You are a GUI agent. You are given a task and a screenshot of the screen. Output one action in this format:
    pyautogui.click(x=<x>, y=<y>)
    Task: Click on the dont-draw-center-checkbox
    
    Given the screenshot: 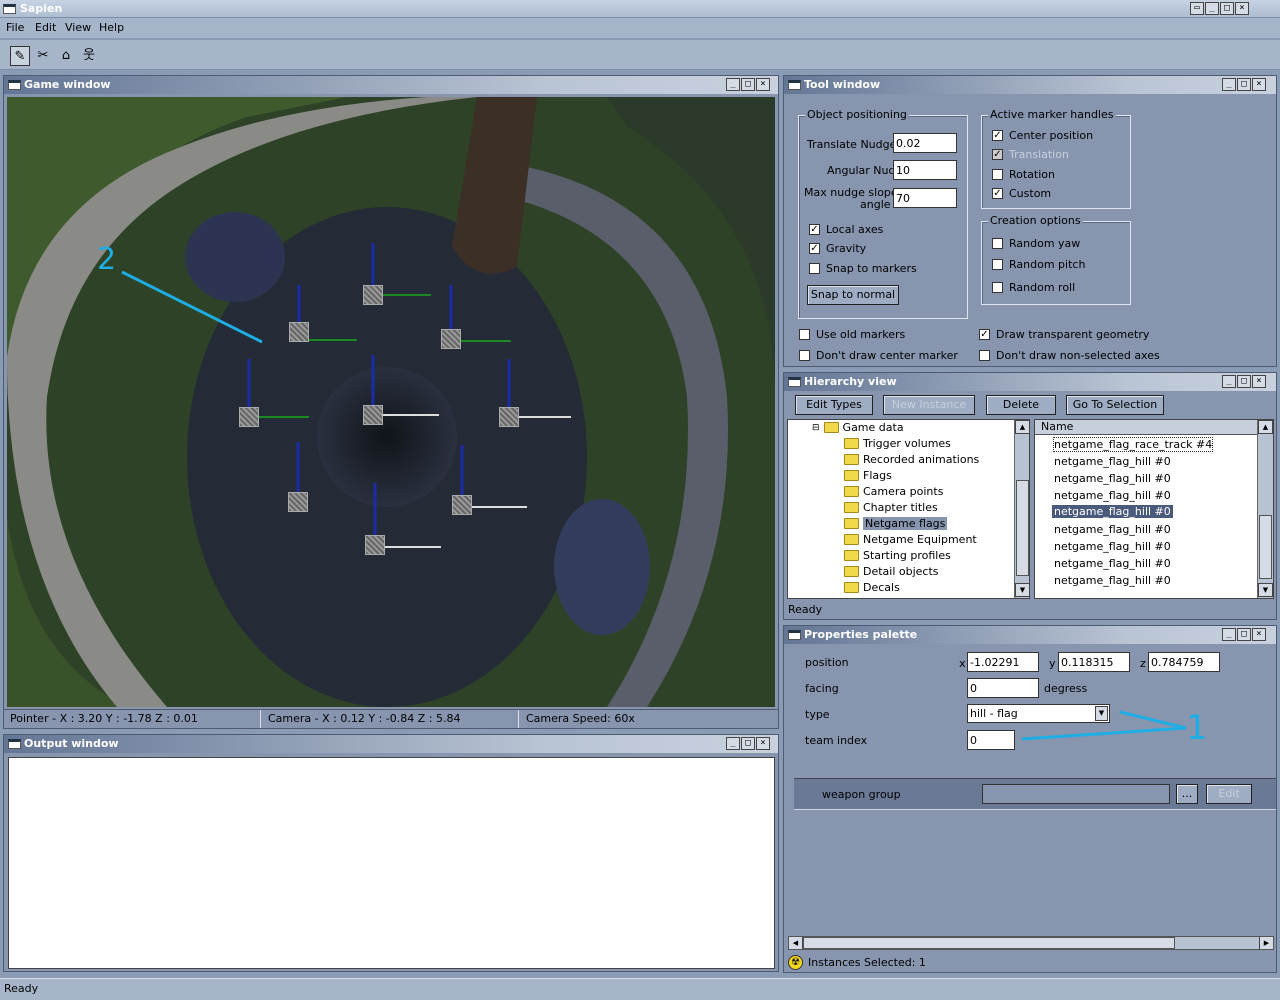 What is the action you would take?
    pyautogui.click(x=804, y=355)
    